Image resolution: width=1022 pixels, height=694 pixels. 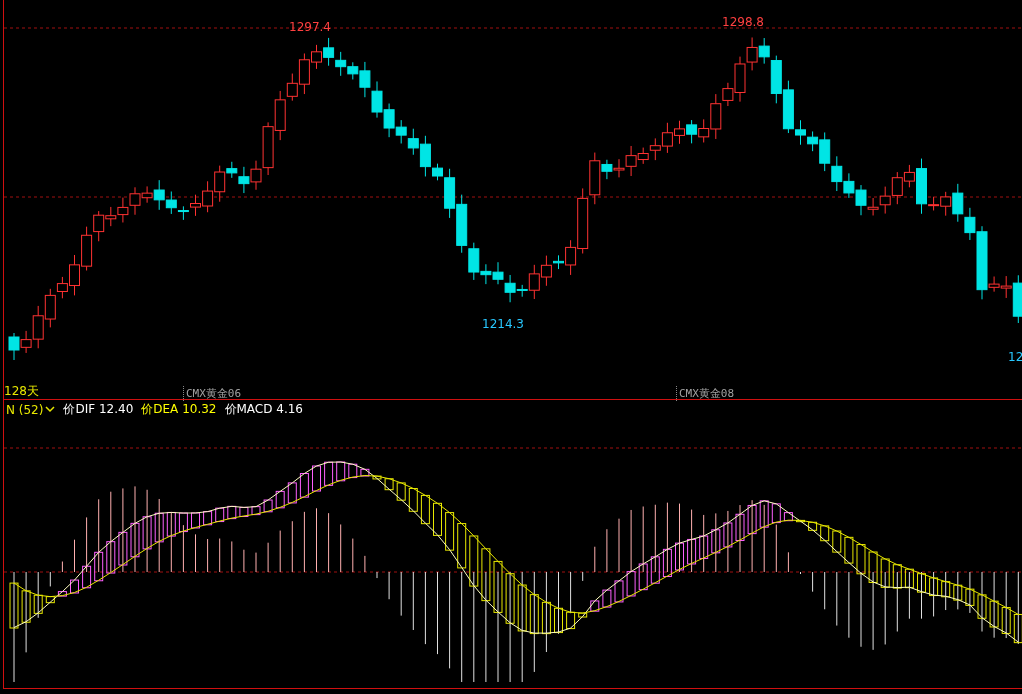 I want to click on indicator-value: 价DEA 10.32, so click(x=179, y=409).